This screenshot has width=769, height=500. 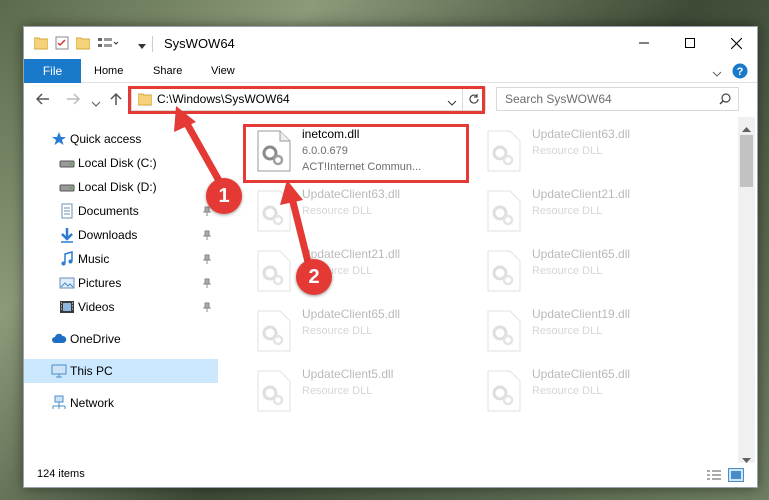 What do you see at coordinates (59, 403) in the screenshot?
I see `network-icon` at bounding box center [59, 403].